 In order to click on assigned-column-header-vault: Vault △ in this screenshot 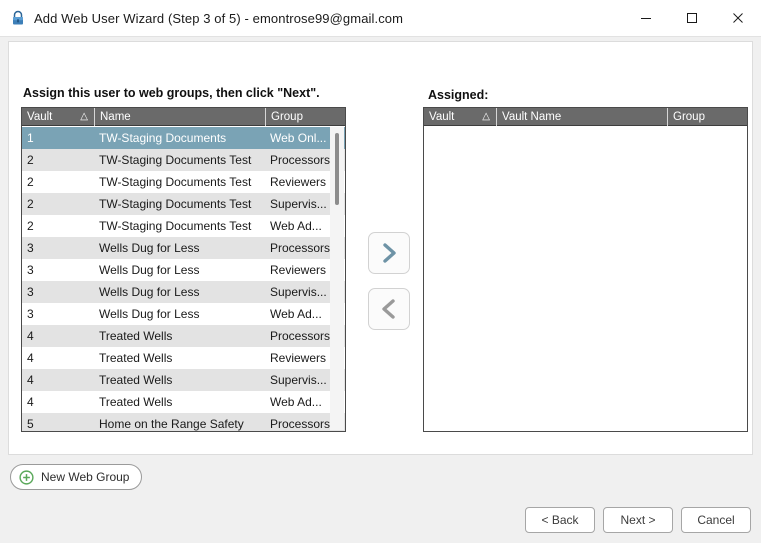, I will do `click(460, 117)`.